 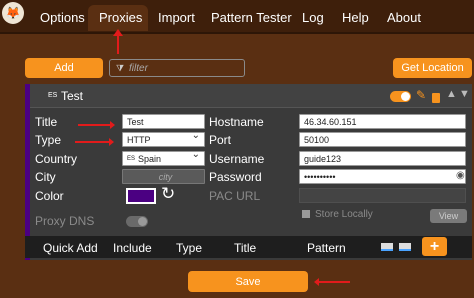 What do you see at coordinates (49, 196) in the screenshot?
I see `color-label: Color` at bounding box center [49, 196].